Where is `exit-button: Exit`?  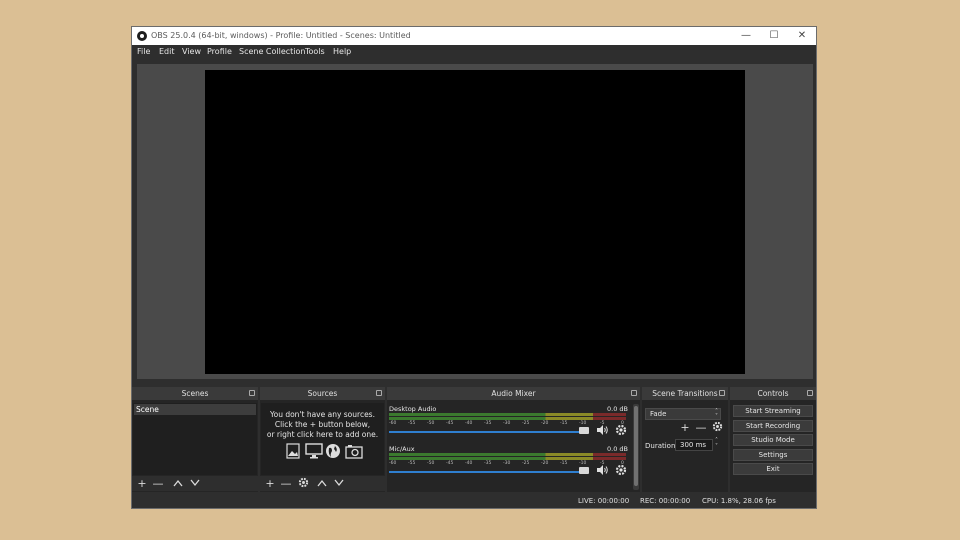
exit-button: Exit is located at coordinates (773, 469).